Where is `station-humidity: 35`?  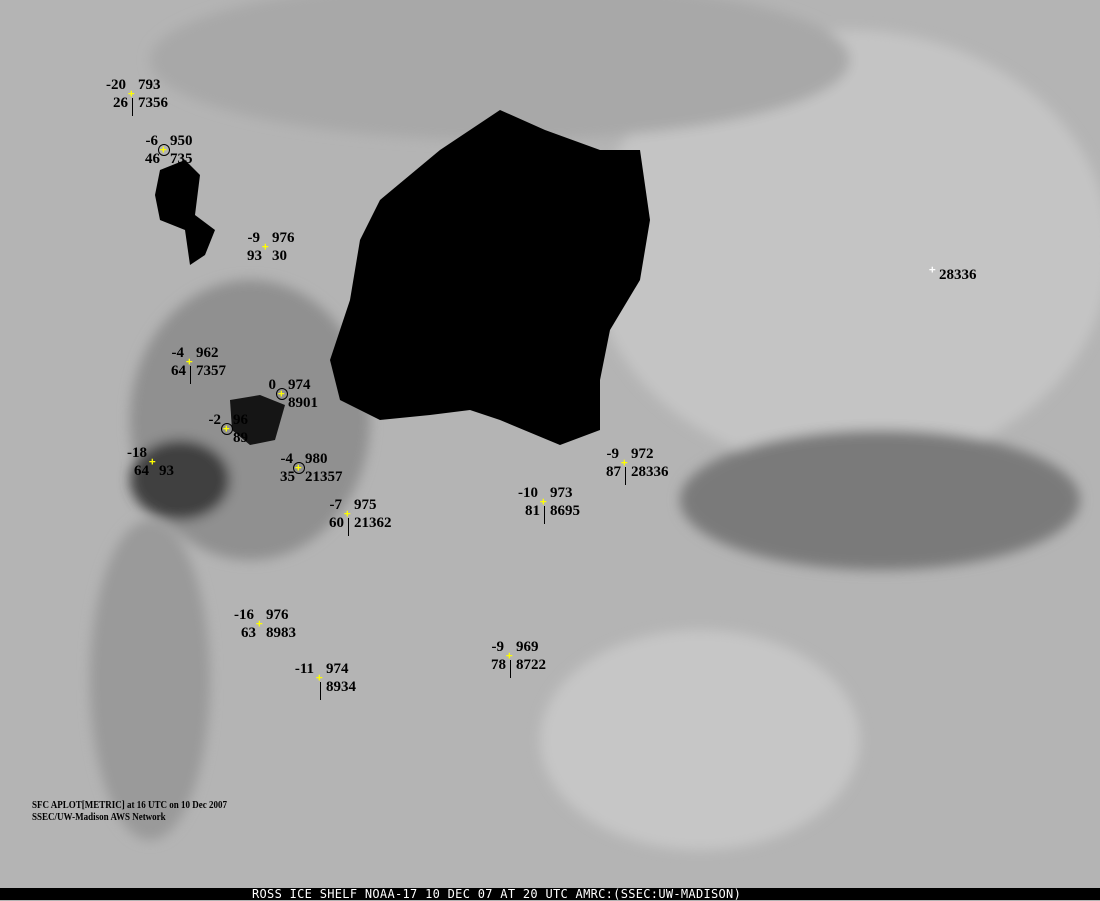
station-humidity: 35 is located at coordinates (287, 477).